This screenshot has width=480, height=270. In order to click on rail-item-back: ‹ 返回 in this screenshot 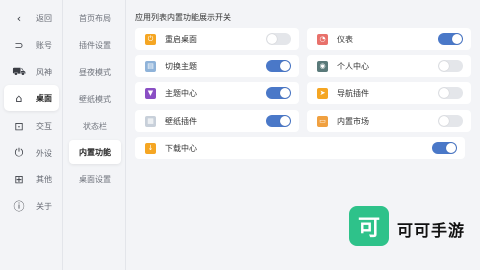, I will do `click(31, 18)`.